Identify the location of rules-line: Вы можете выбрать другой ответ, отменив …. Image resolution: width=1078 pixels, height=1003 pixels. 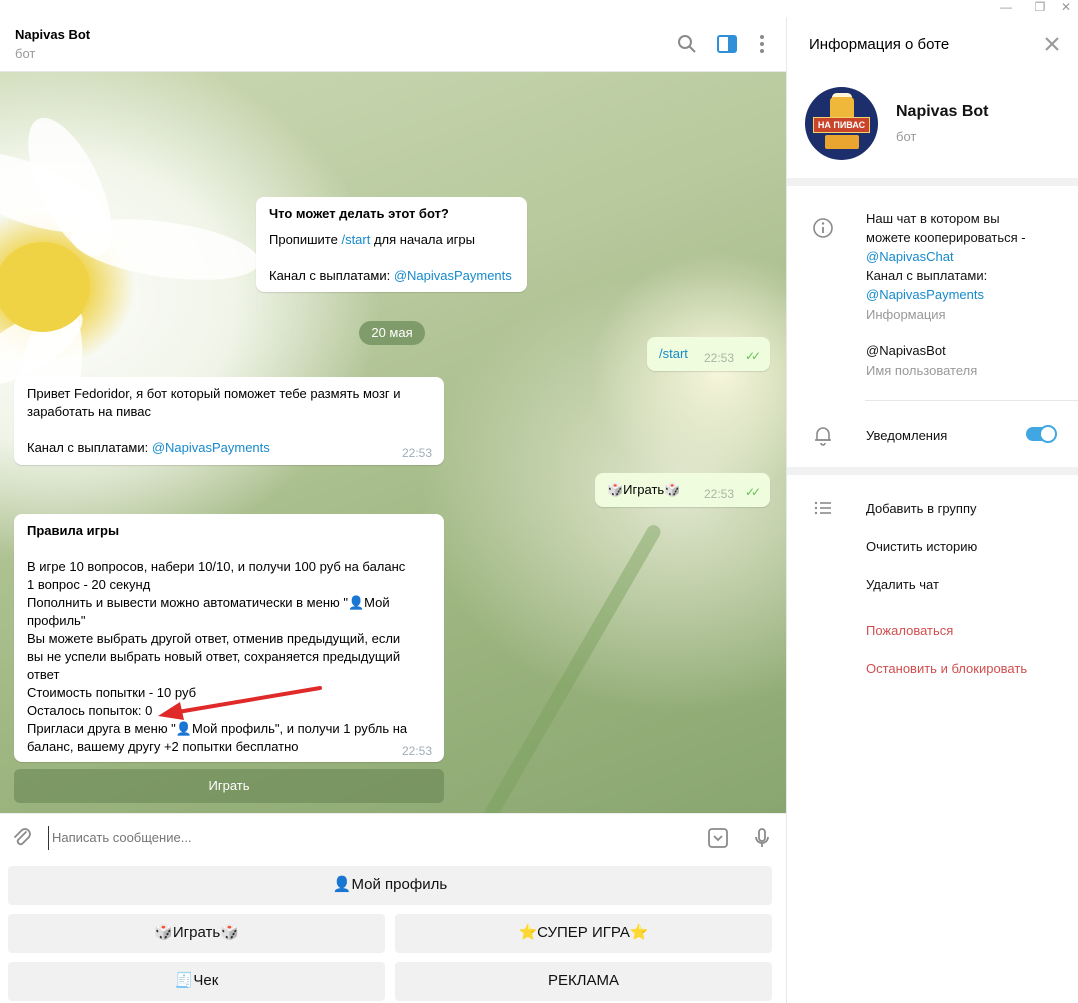
(214, 638).